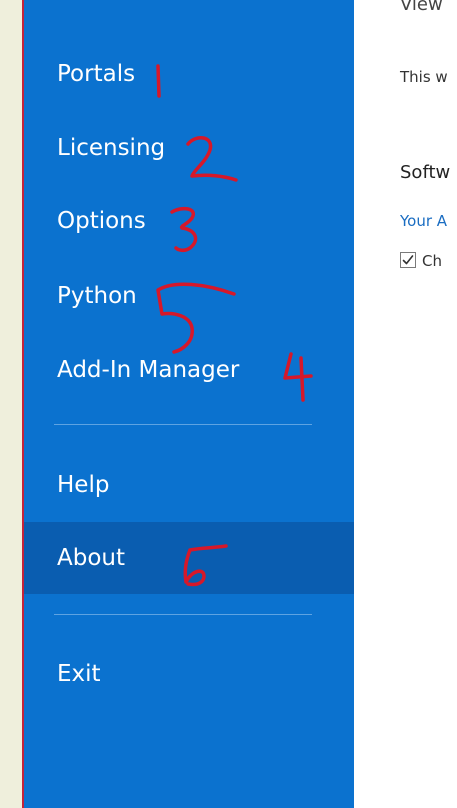  What do you see at coordinates (97, 296) in the screenshot?
I see `sidebar-item-label: Python` at bounding box center [97, 296].